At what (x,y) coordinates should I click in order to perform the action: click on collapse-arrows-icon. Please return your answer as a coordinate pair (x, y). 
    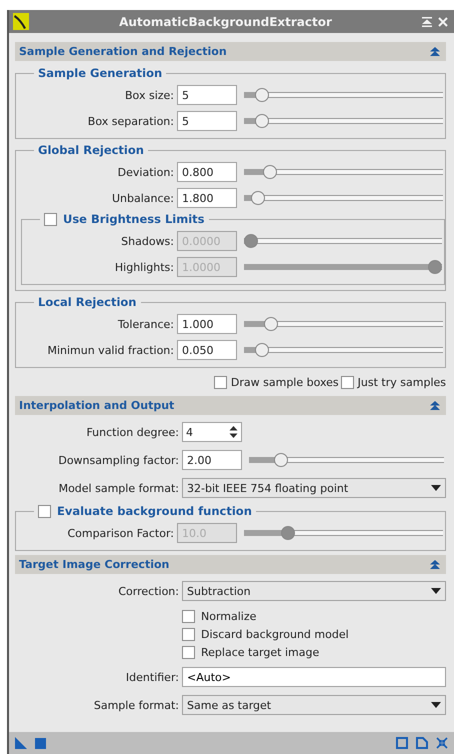
    Looking at the image, I should click on (442, 743).